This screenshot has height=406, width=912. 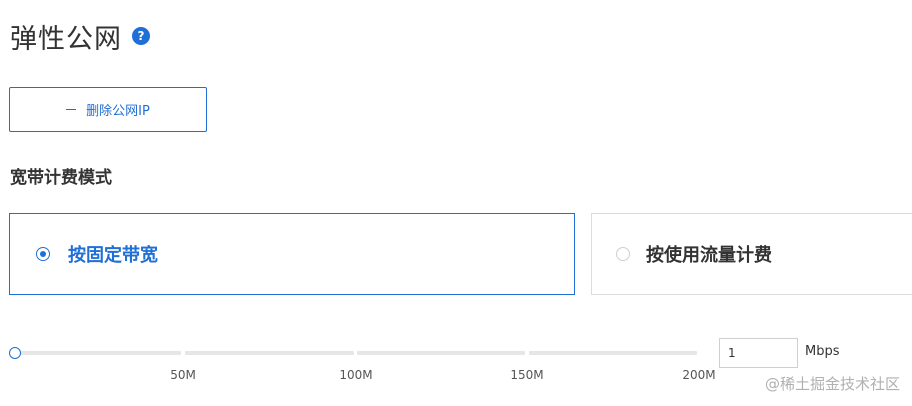 What do you see at coordinates (71, 109) in the screenshot?
I see `minus-icon` at bounding box center [71, 109].